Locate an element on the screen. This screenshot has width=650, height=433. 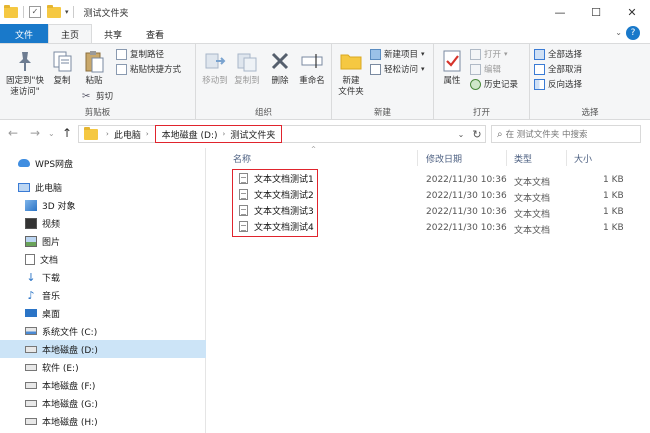
nav-item-drive-g: 本地磁盘 (G:) is located at coordinates (103, 403).